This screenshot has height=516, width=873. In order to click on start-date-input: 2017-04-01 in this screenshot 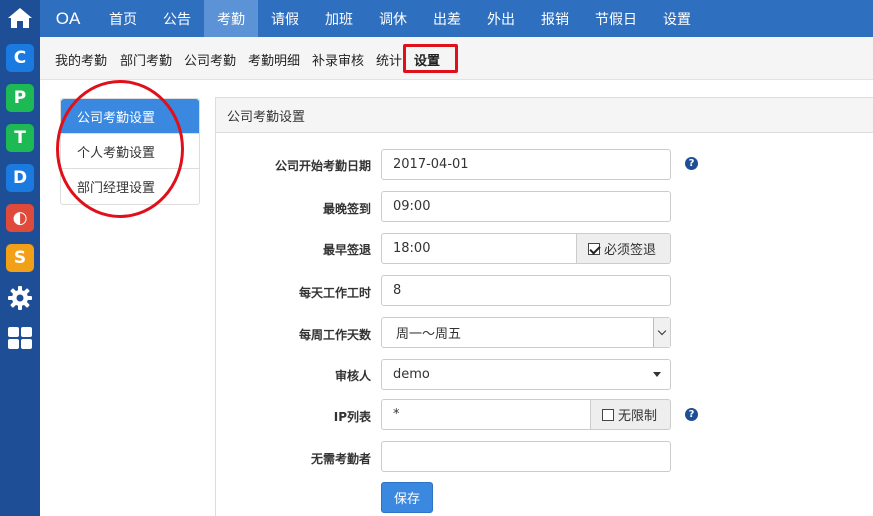, I will do `click(526, 164)`.